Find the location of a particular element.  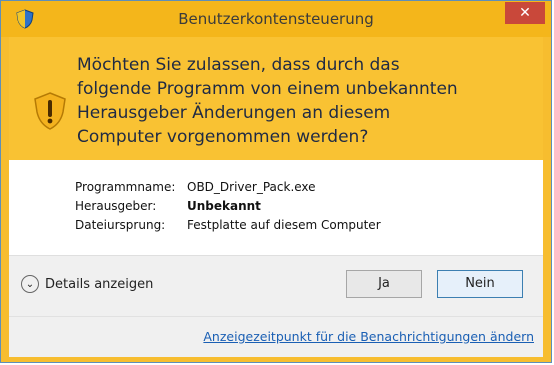

origin-label: Dateiursprung: is located at coordinates (120, 225).